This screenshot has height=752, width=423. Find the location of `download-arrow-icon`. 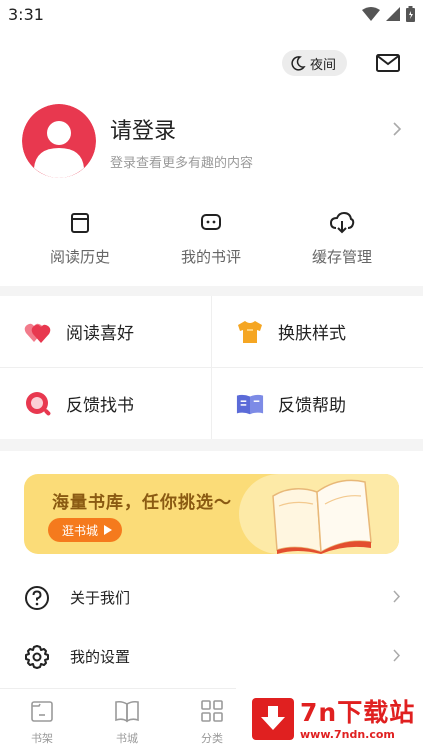

download-arrow-icon is located at coordinates (273, 719).